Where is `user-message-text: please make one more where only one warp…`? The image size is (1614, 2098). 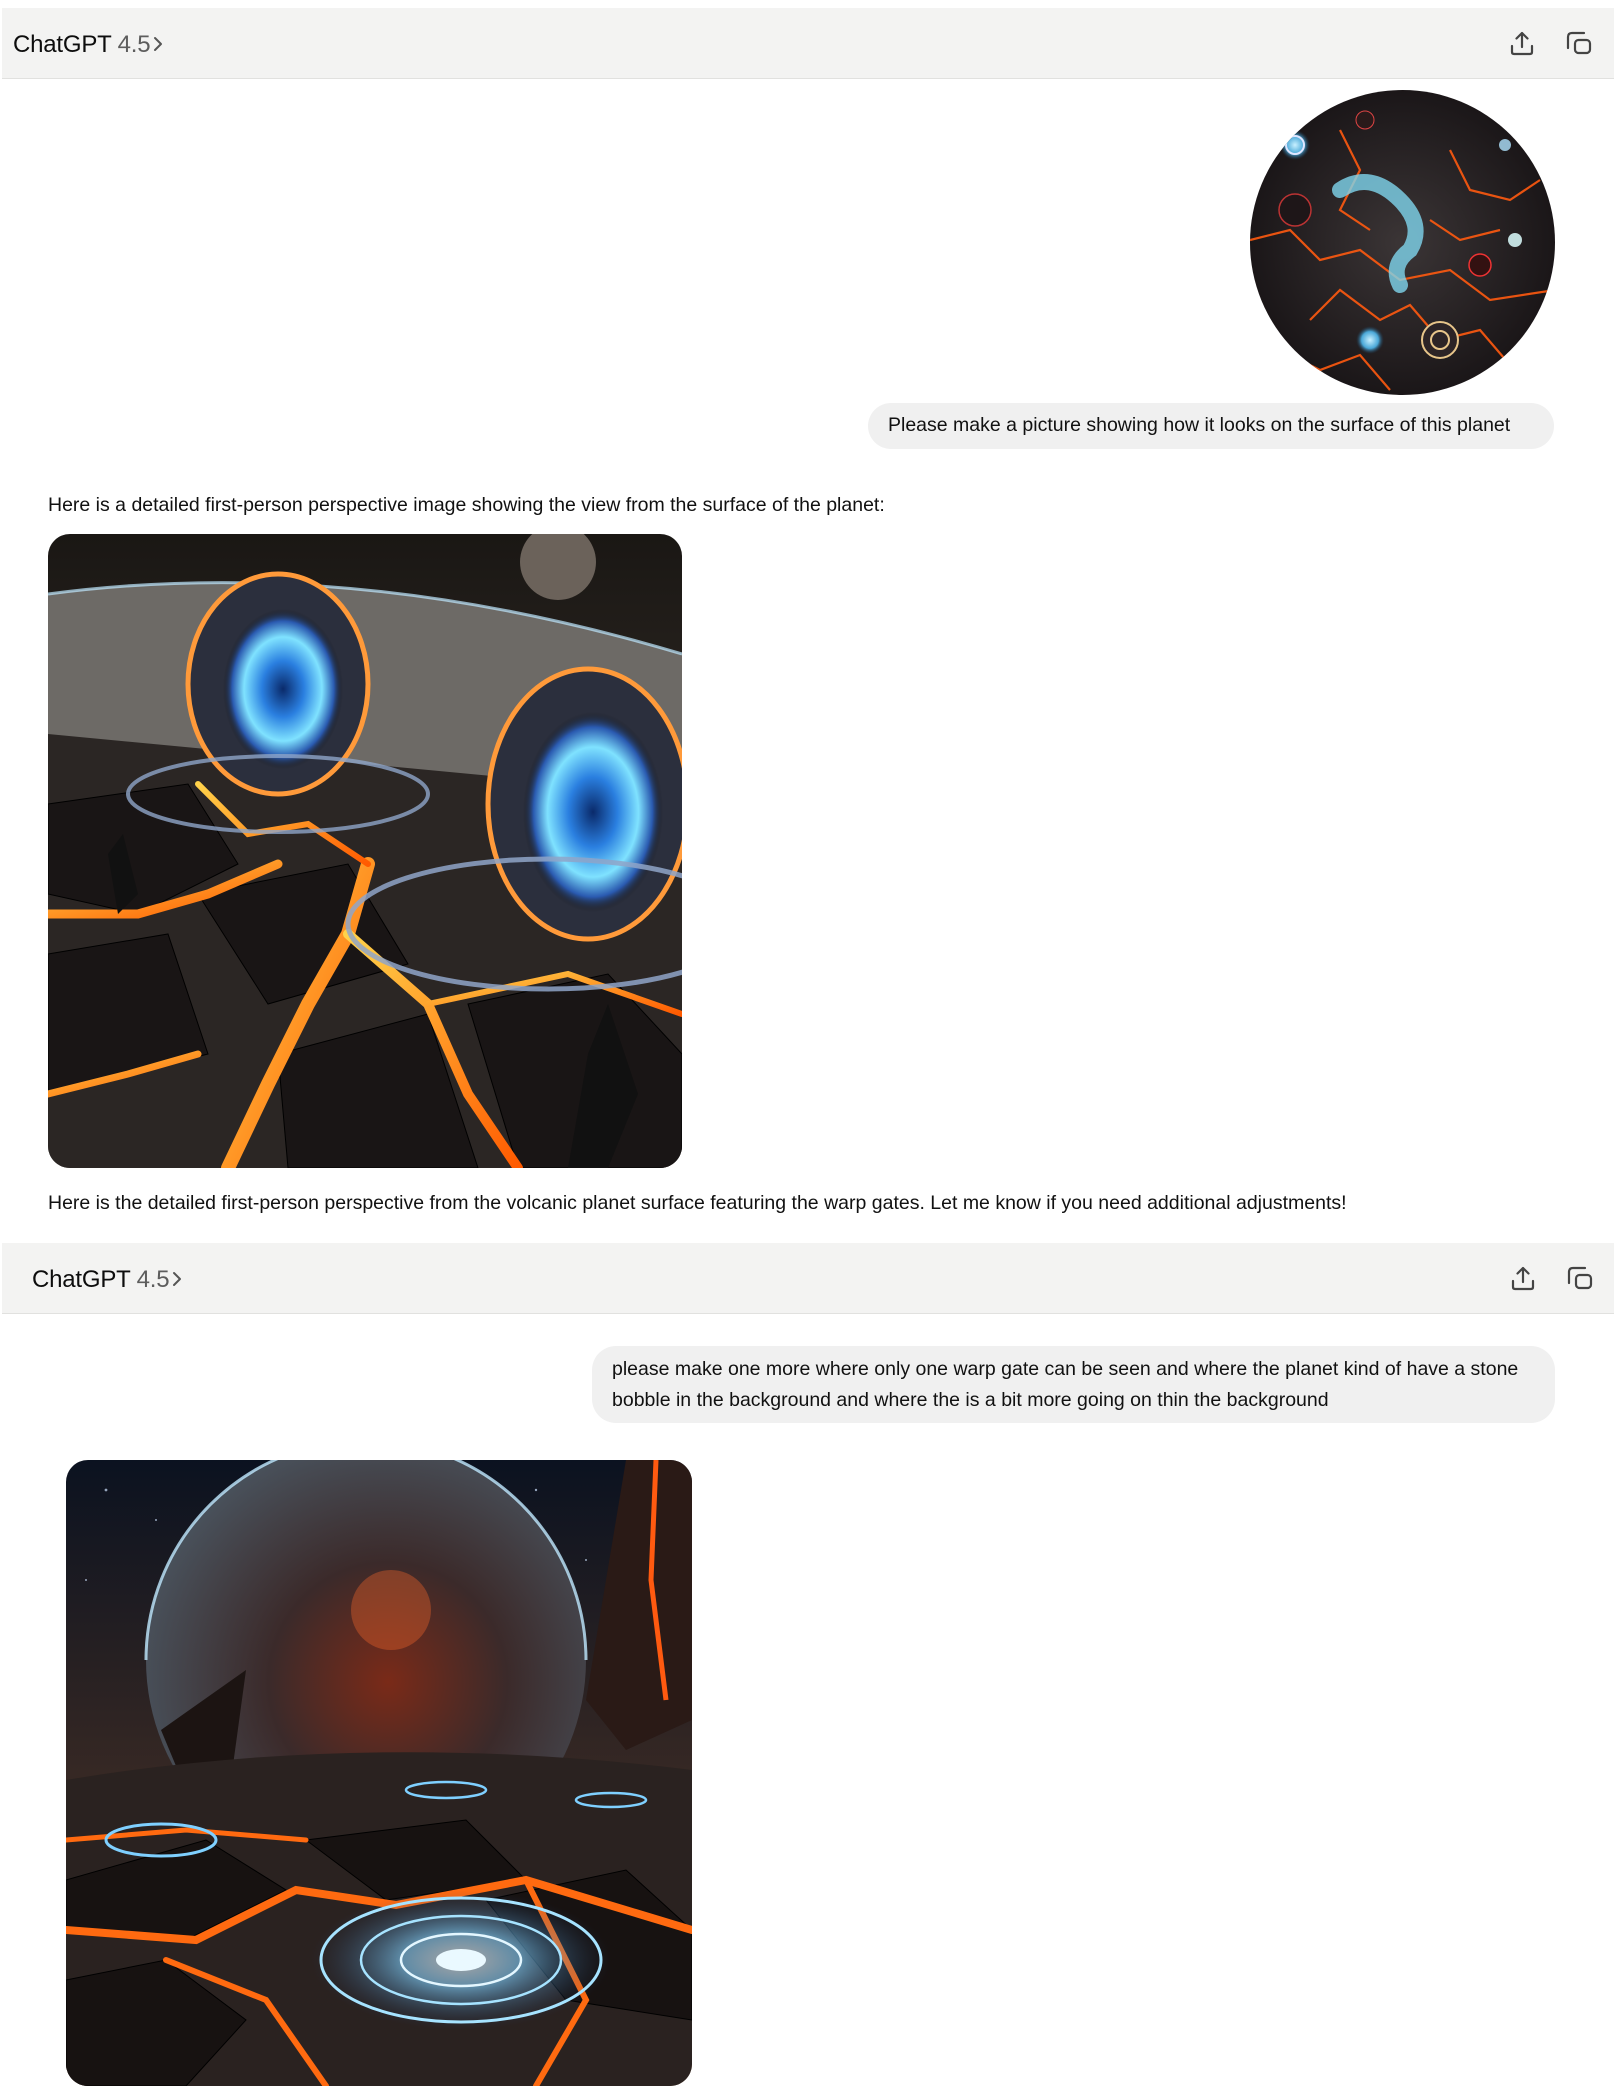 user-message-text: please make one more where only one warp… is located at coordinates (1065, 1384).